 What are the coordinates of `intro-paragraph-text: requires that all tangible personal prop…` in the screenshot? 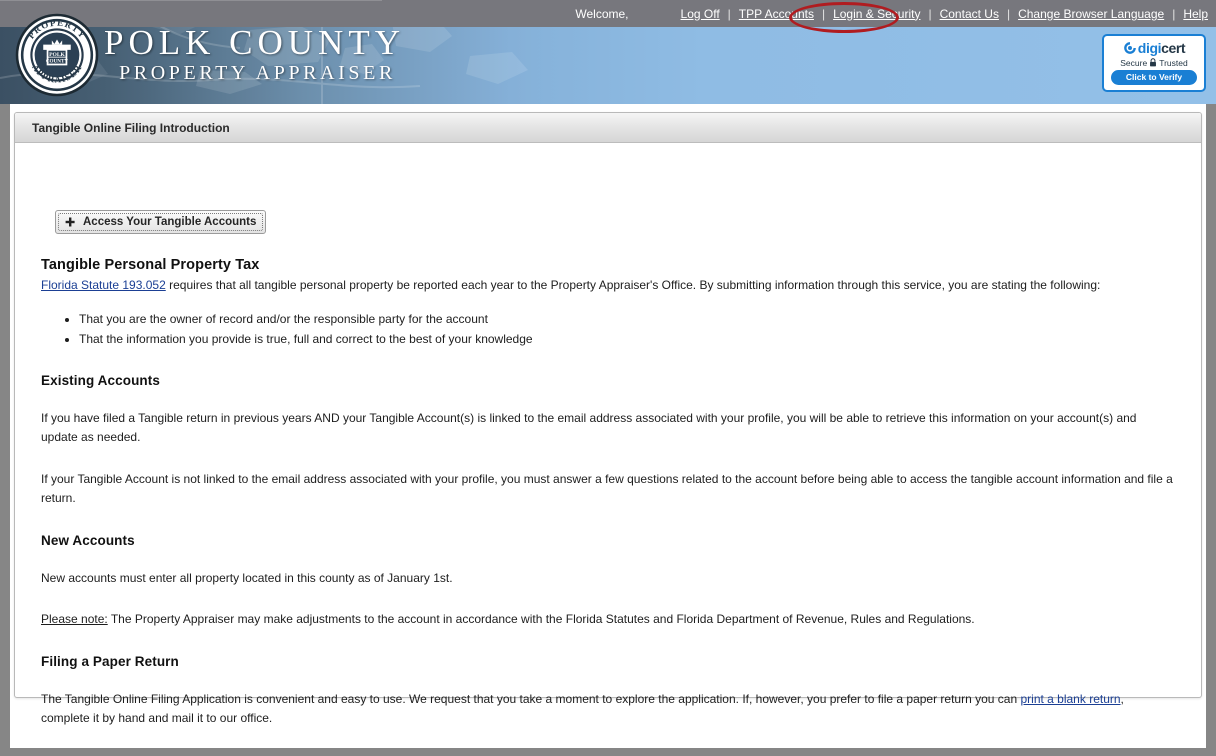 It's located at (633, 285).